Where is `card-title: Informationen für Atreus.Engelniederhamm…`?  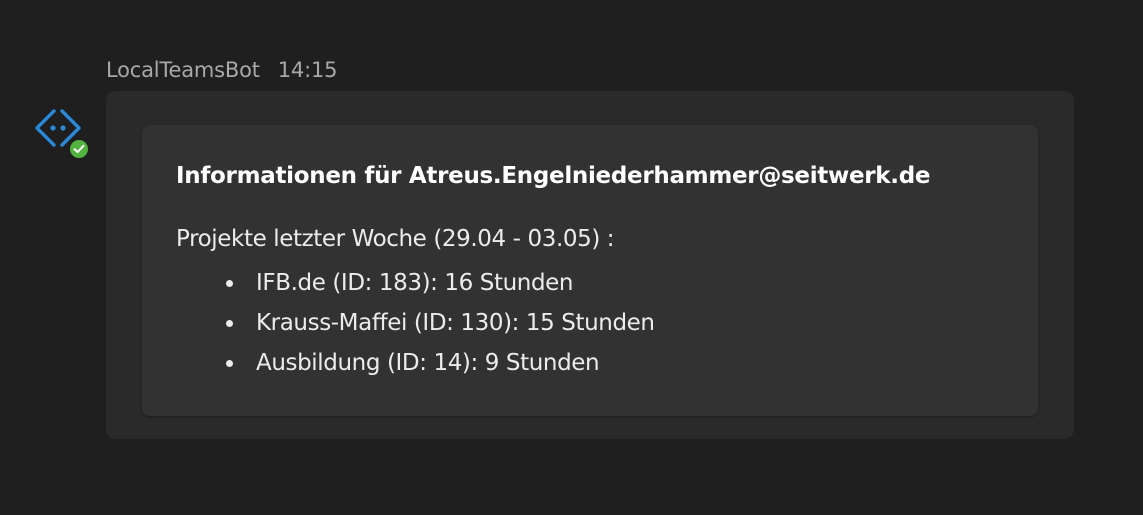 card-title: Informationen für Atreus.Engelniederhamm… is located at coordinates (553, 176).